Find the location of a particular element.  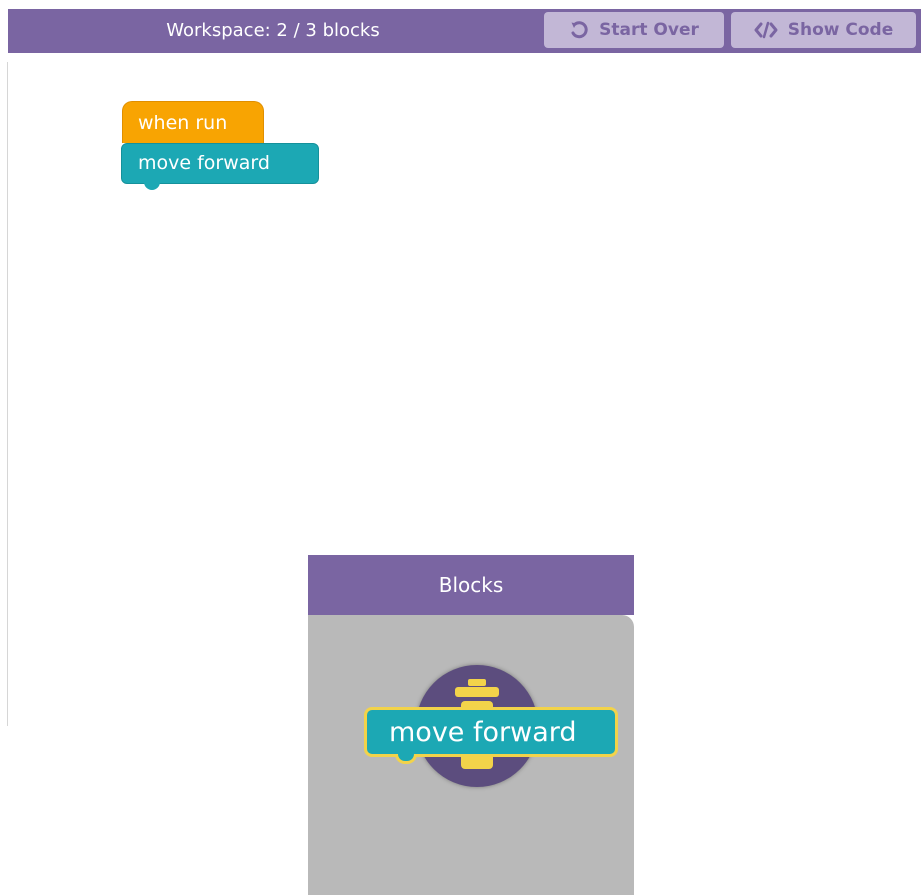

show-code-label: Show Code is located at coordinates (840, 30).